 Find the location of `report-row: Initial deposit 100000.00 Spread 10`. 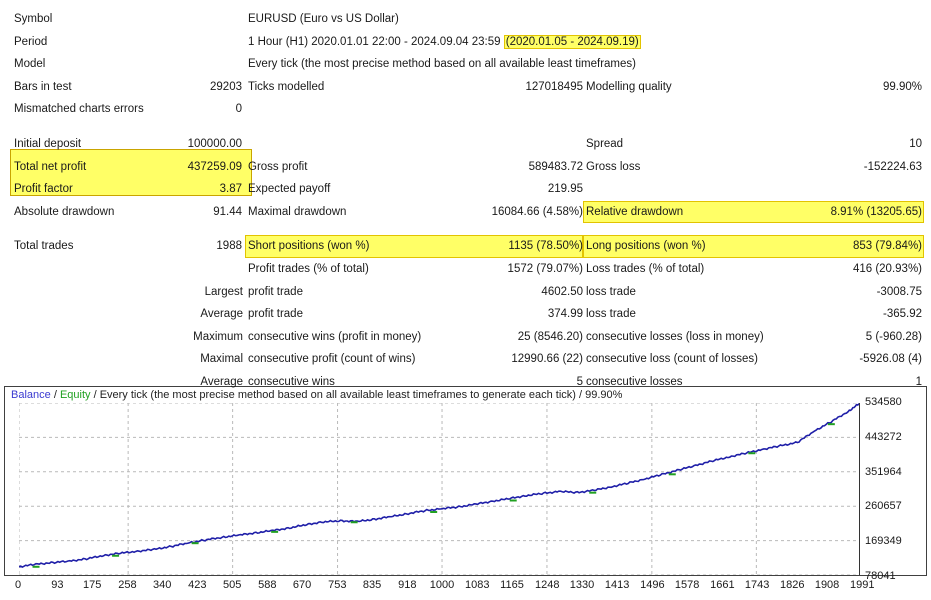

report-row: Initial deposit 100000.00 Spread 10 is located at coordinates (465, 144).